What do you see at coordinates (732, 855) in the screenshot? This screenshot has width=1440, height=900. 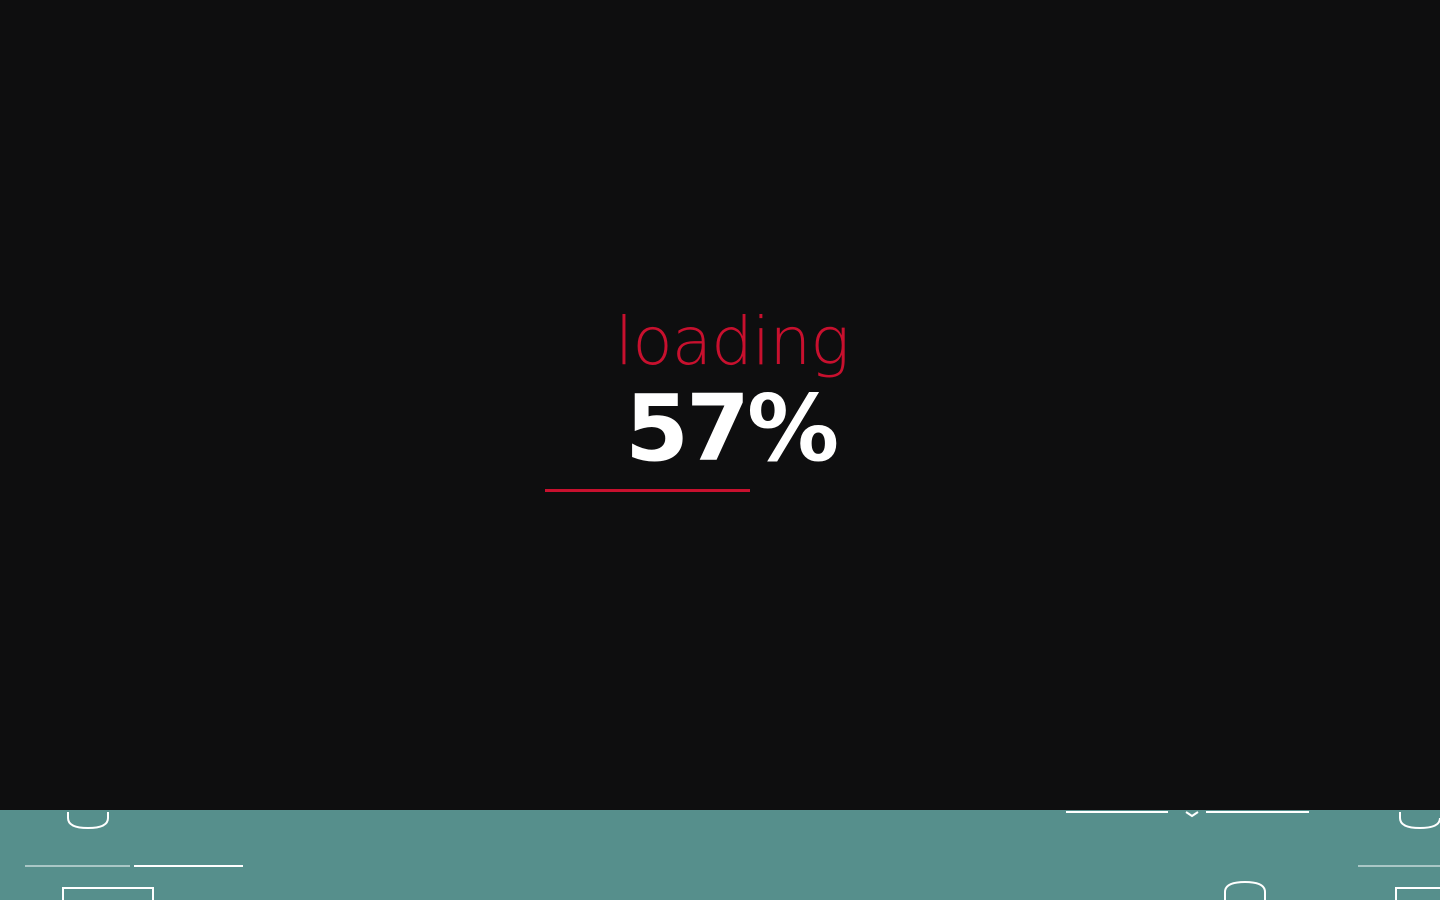 I see `background-line-art` at bounding box center [732, 855].